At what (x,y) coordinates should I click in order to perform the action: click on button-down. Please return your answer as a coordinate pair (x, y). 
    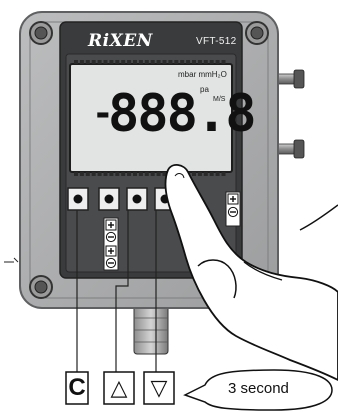
    Looking at the image, I should click on (137, 199).